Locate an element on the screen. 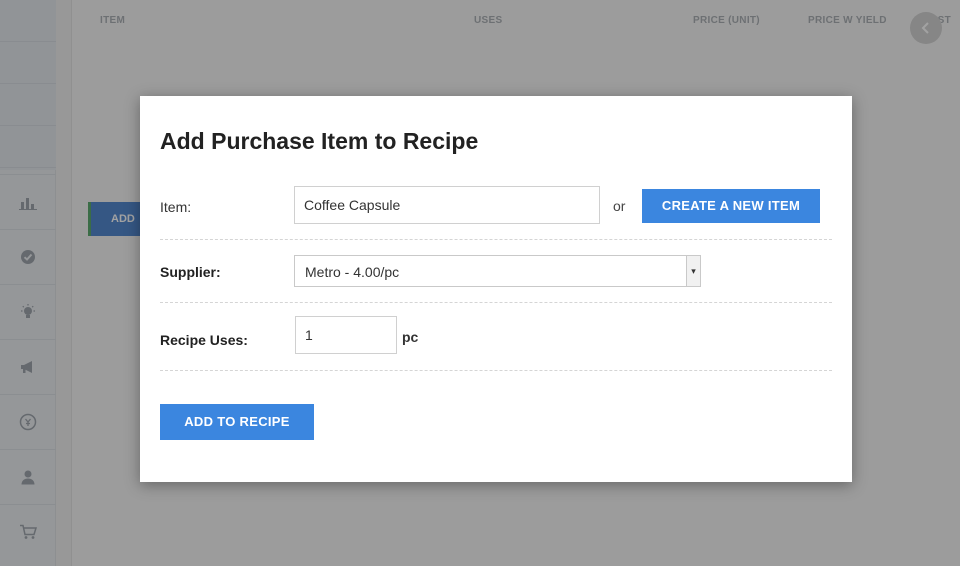  recipe-uses-label: Recipe Uses: is located at coordinates (204, 340).